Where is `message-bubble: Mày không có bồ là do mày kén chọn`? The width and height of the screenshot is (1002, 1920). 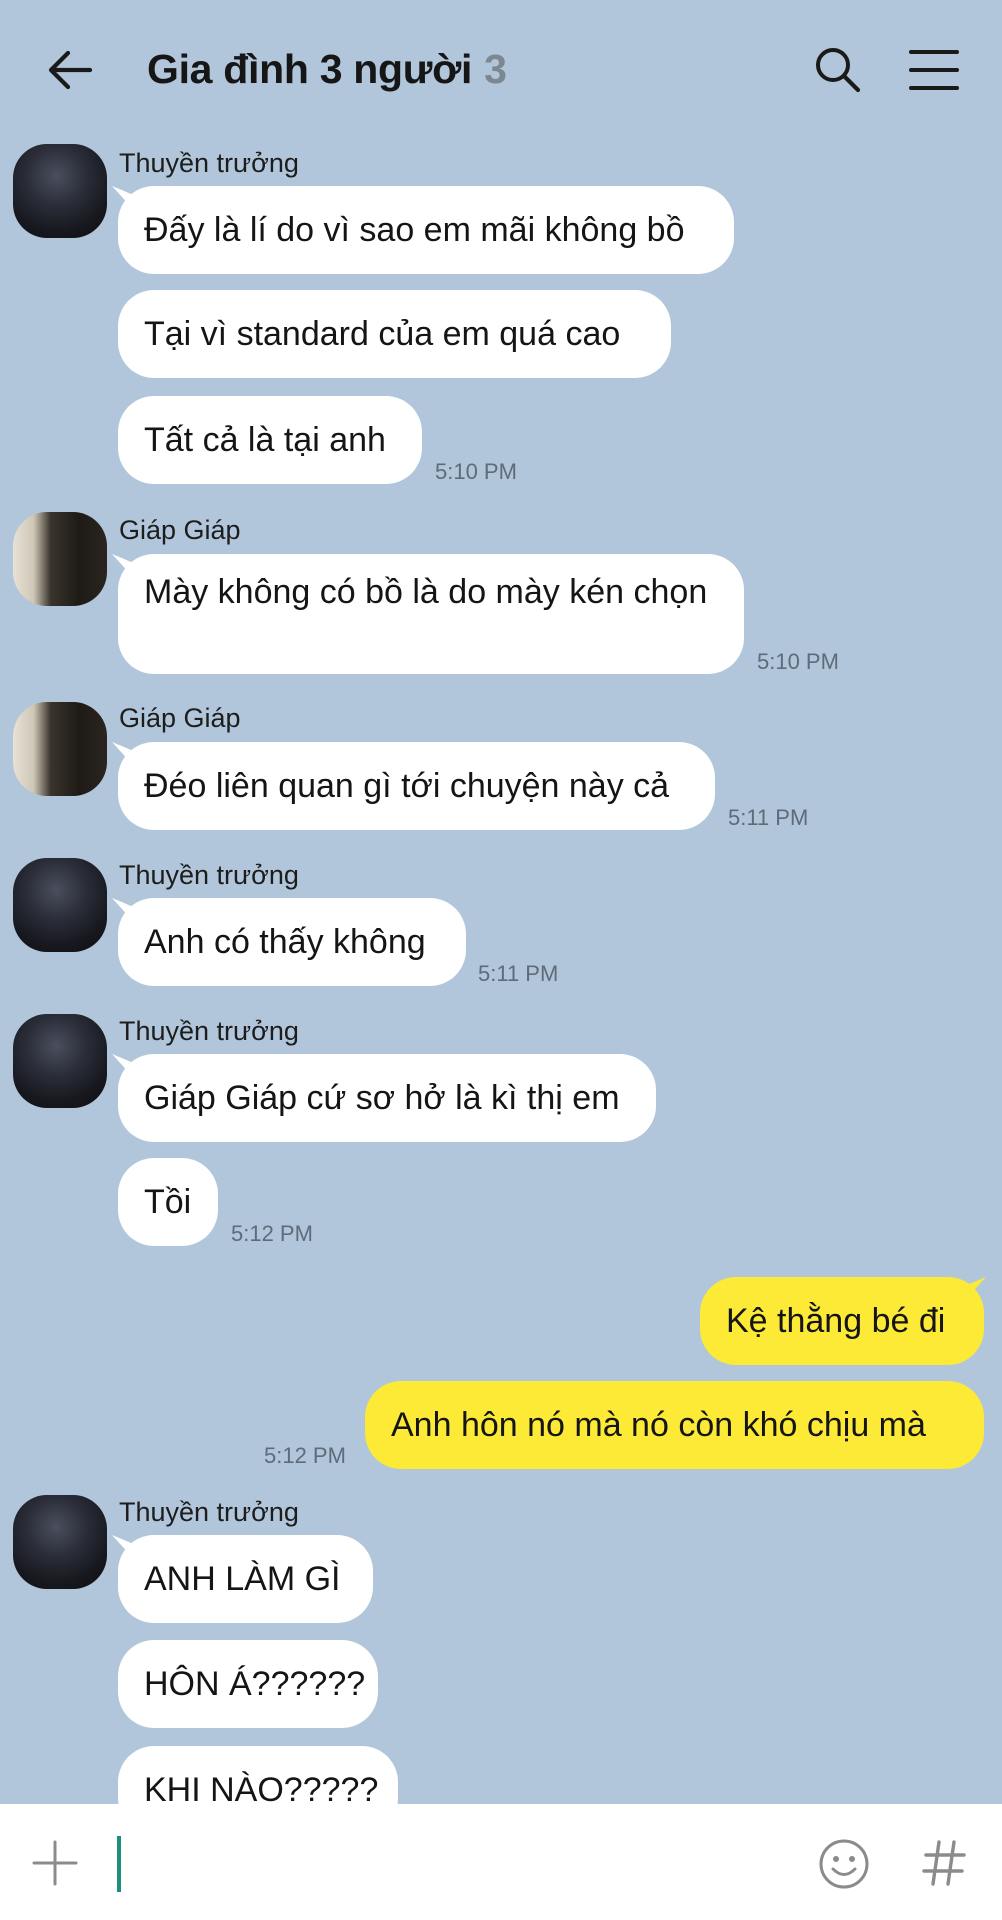
message-bubble: Mày không có bồ là do mày kén chọn is located at coordinates (431, 614).